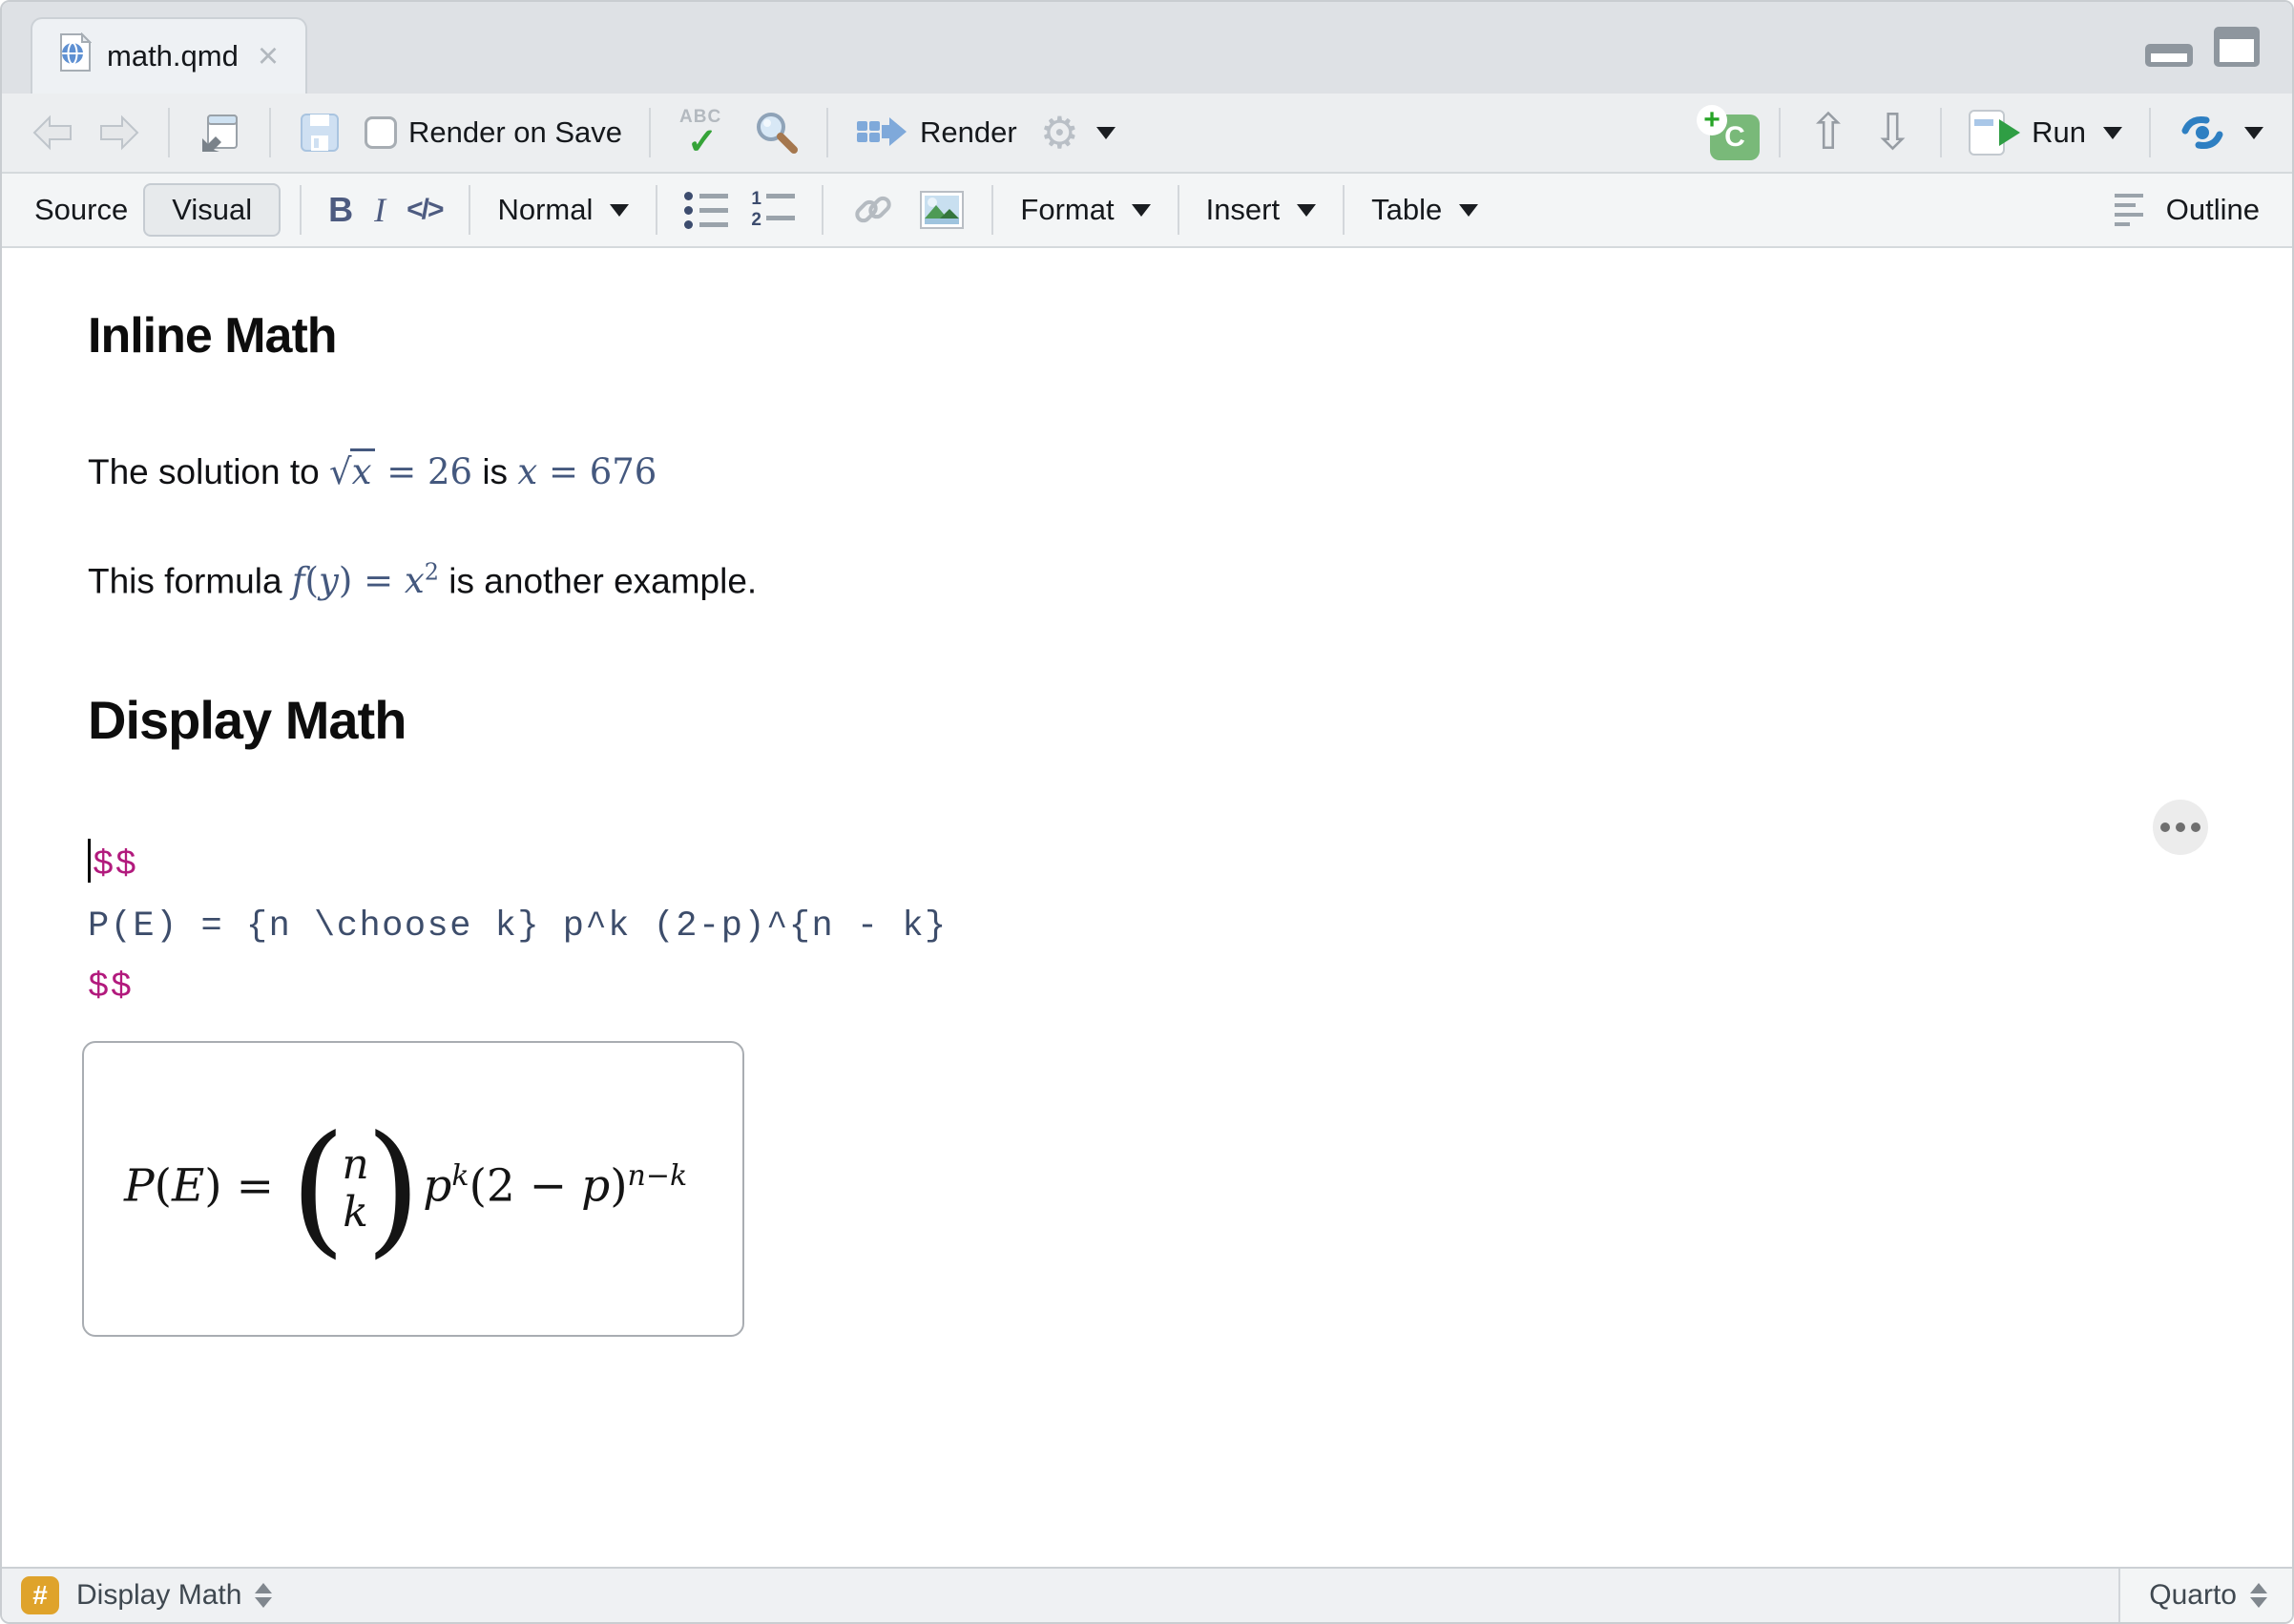 The image size is (2294, 1624). What do you see at coordinates (2128, 210) in the screenshot?
I see `outline-icon` at bounding box center [2128, 210].